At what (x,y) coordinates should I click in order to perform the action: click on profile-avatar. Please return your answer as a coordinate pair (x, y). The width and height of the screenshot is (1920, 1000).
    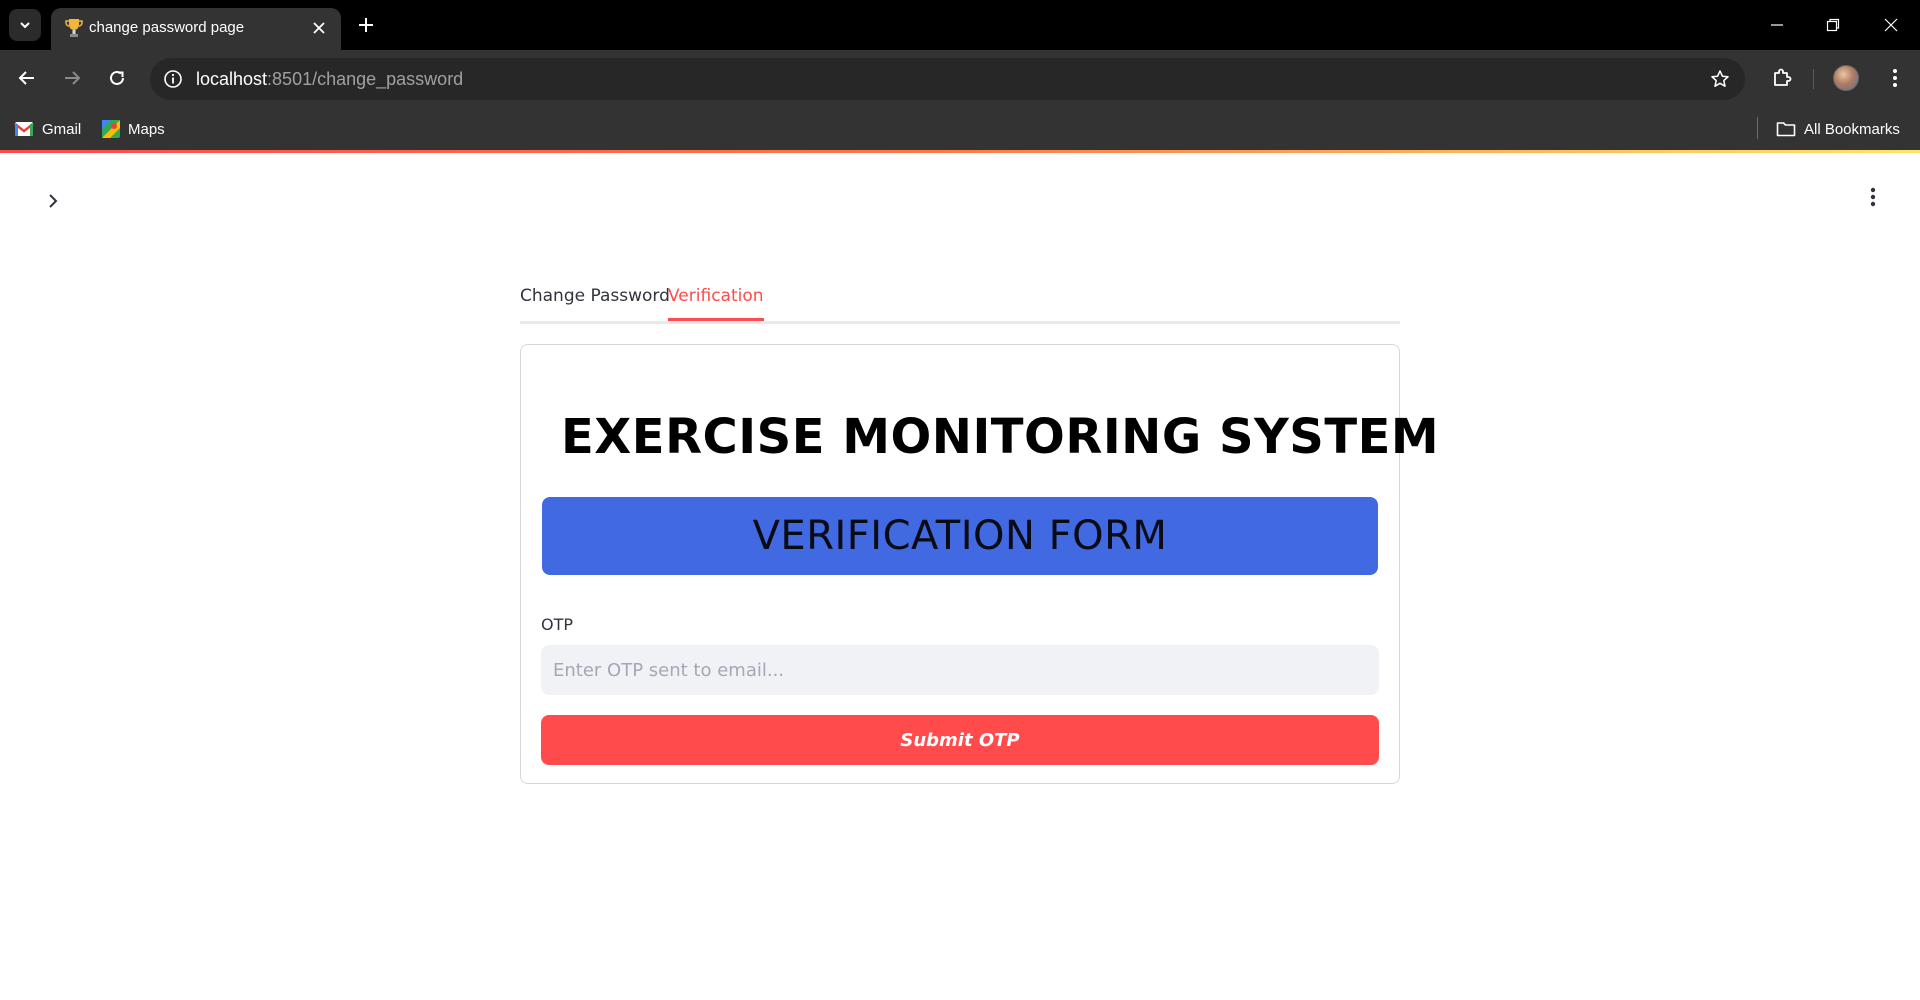
    Looking at the image, I should click on (1846, 78).